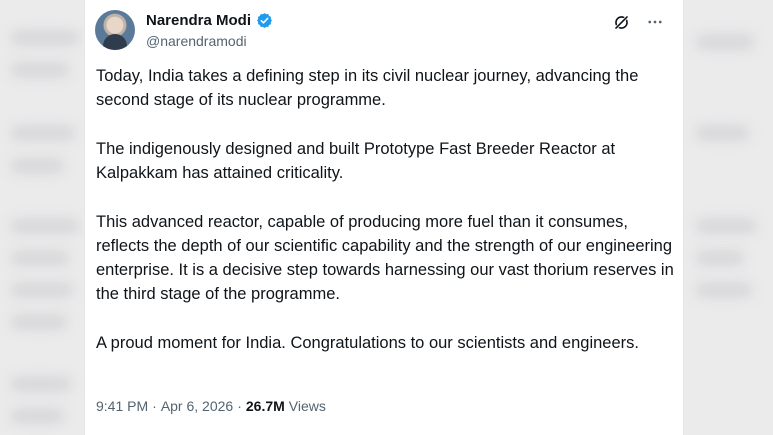 This screenshot has width=773, height=435. I want to click on views-count: 26.7M, so click(265, 406).